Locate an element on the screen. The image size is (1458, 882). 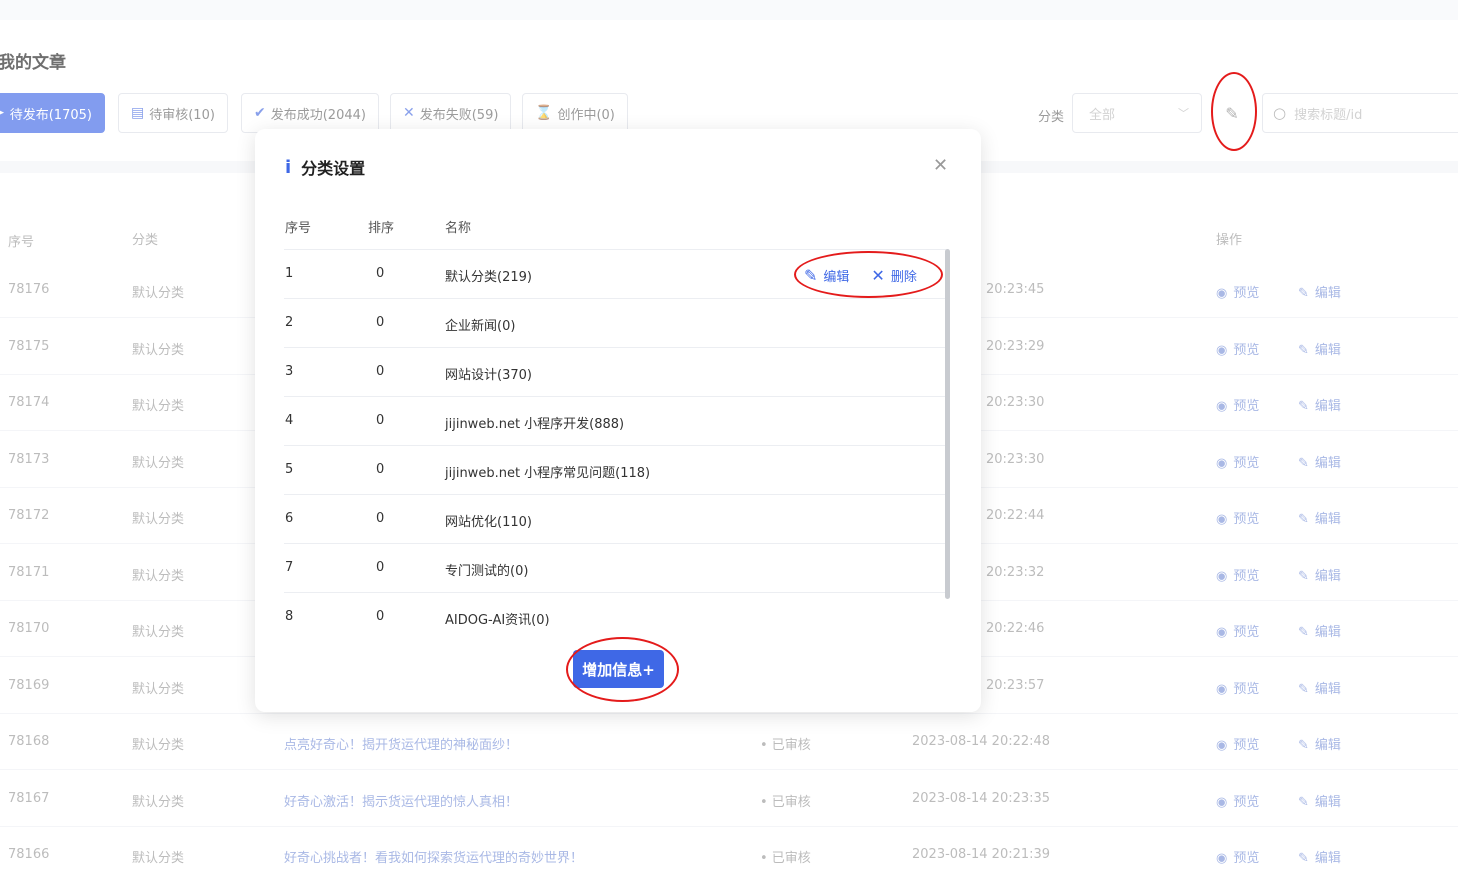
category-name: AIDOG-AI资讯(0) is located at coordinates (497, 620).